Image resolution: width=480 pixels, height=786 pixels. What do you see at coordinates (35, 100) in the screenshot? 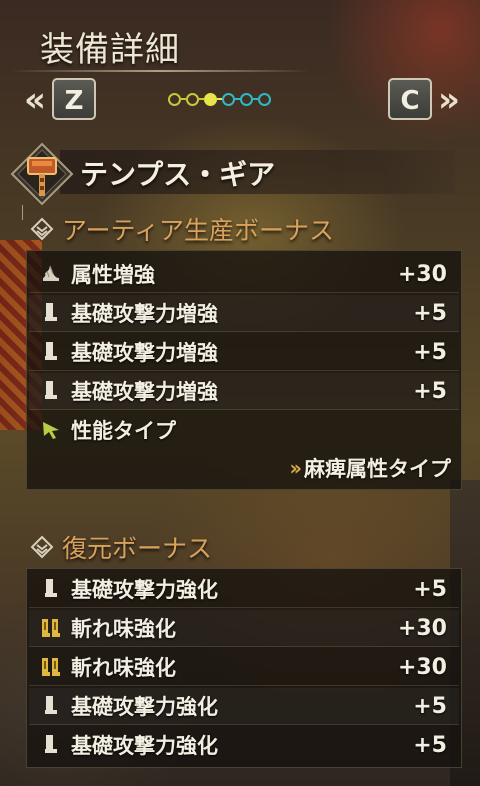
I see `nav-prev-arrow-icon: «` at bounding box center [35, 100].